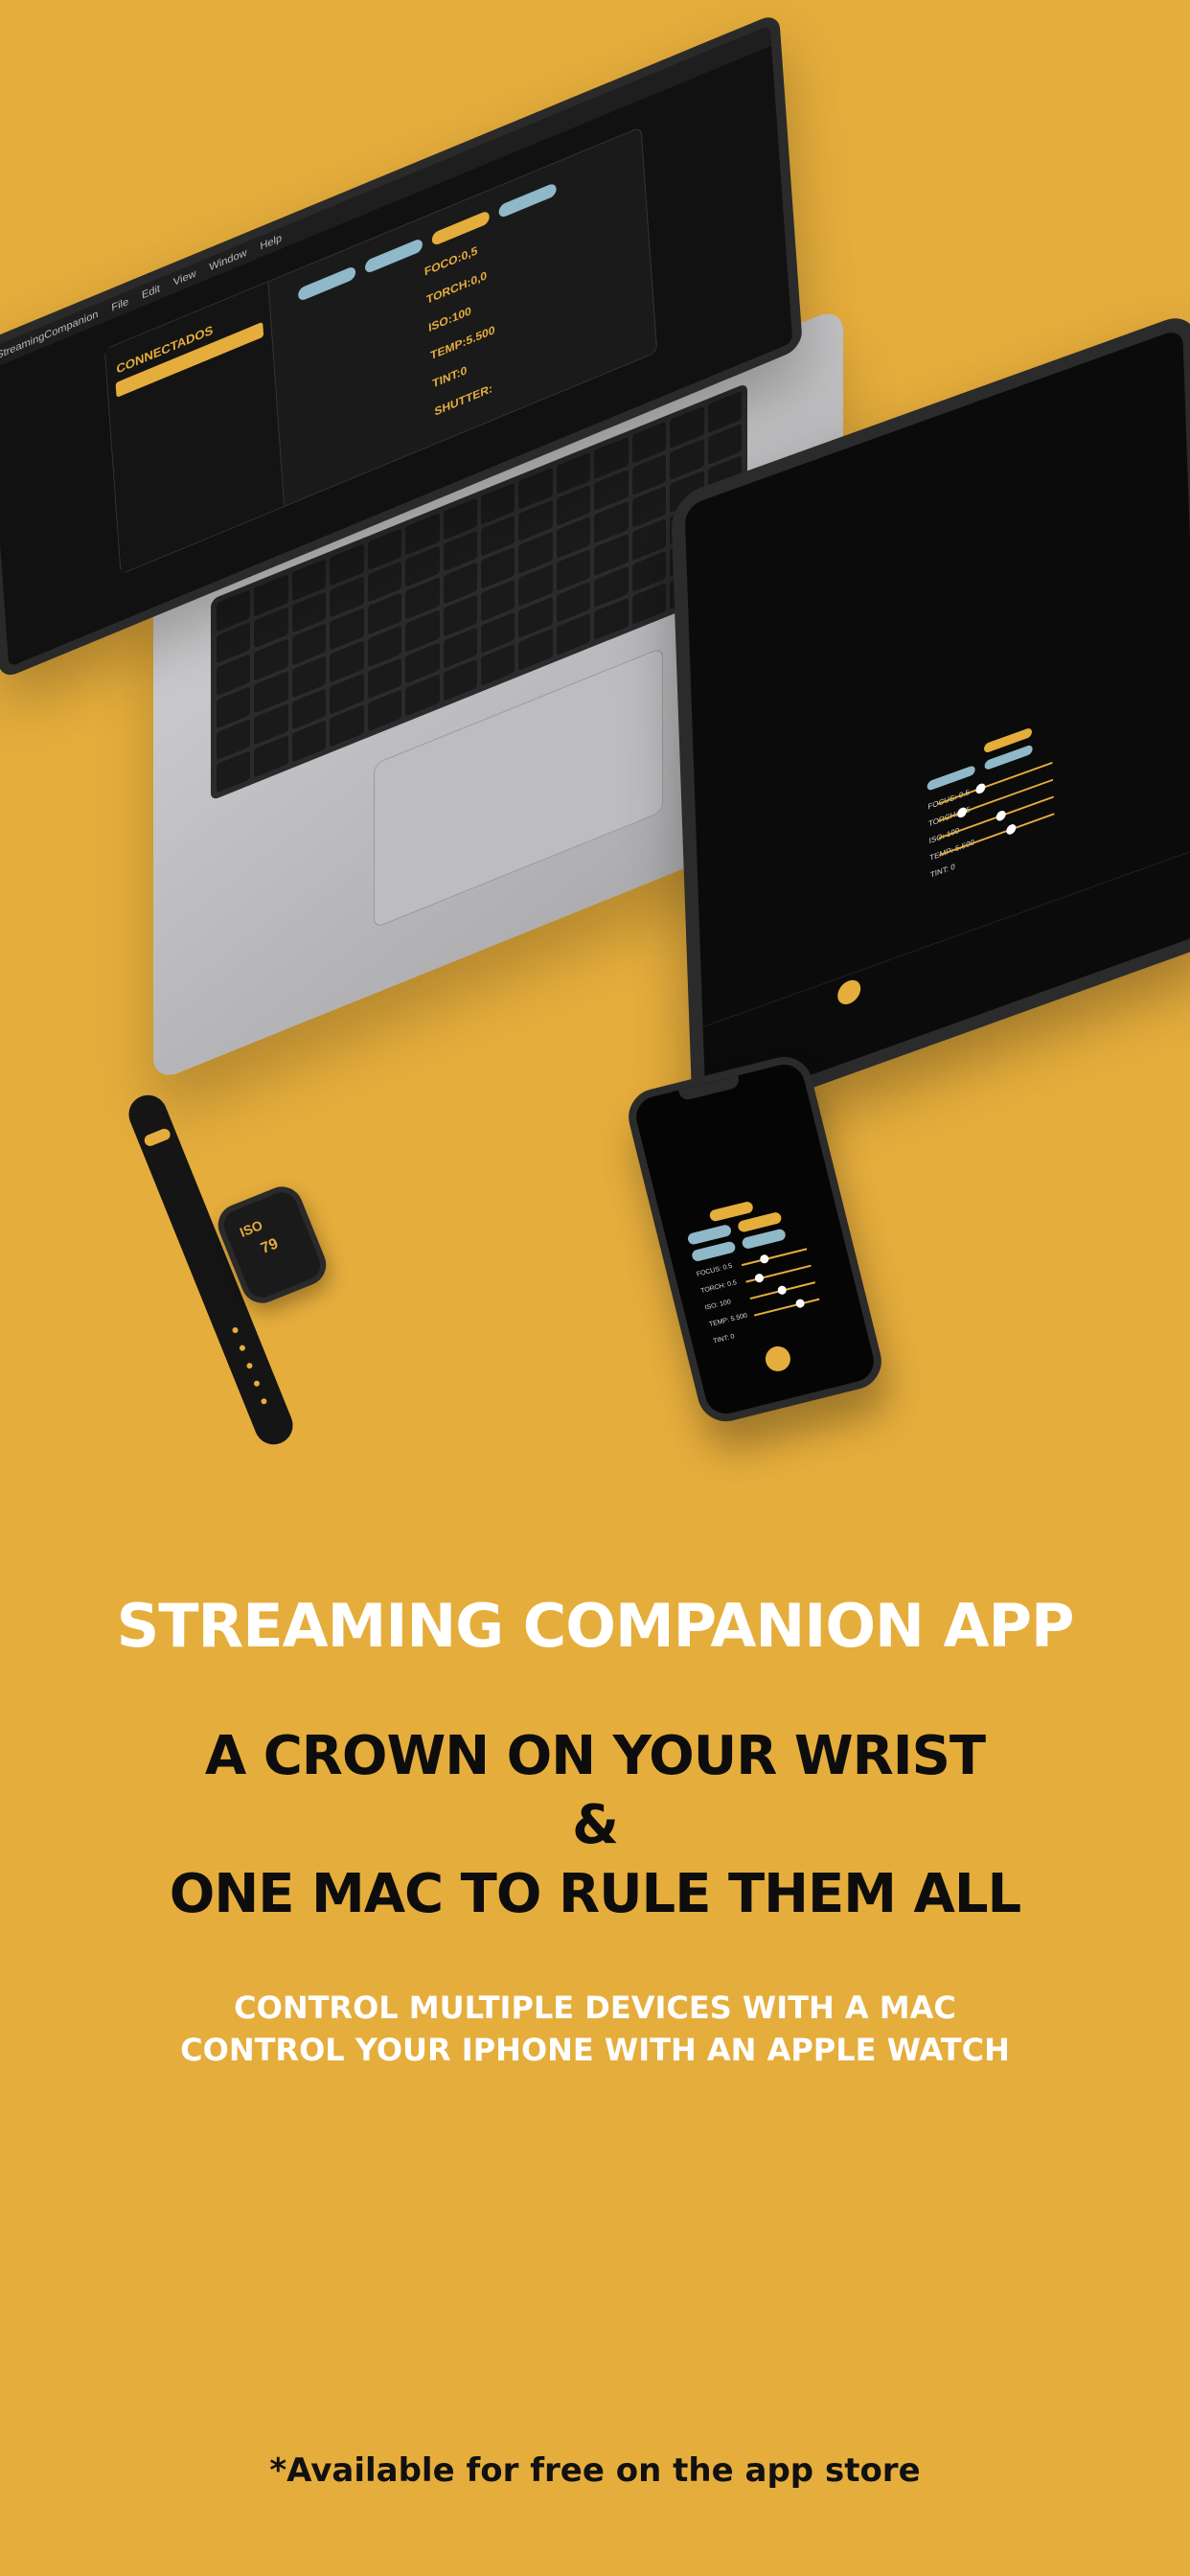  What do you see at coordinates (228, 260) in the screenshot?
I see `menu-window: Window` at bounding box center [228, 260].